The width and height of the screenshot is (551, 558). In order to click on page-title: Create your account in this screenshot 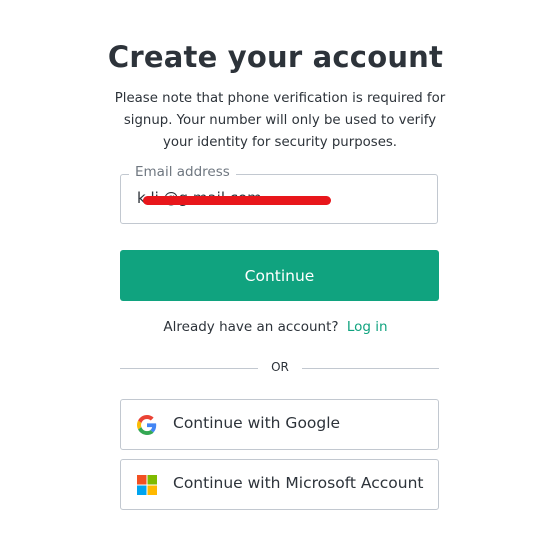, I will do `click(275, 57)`.